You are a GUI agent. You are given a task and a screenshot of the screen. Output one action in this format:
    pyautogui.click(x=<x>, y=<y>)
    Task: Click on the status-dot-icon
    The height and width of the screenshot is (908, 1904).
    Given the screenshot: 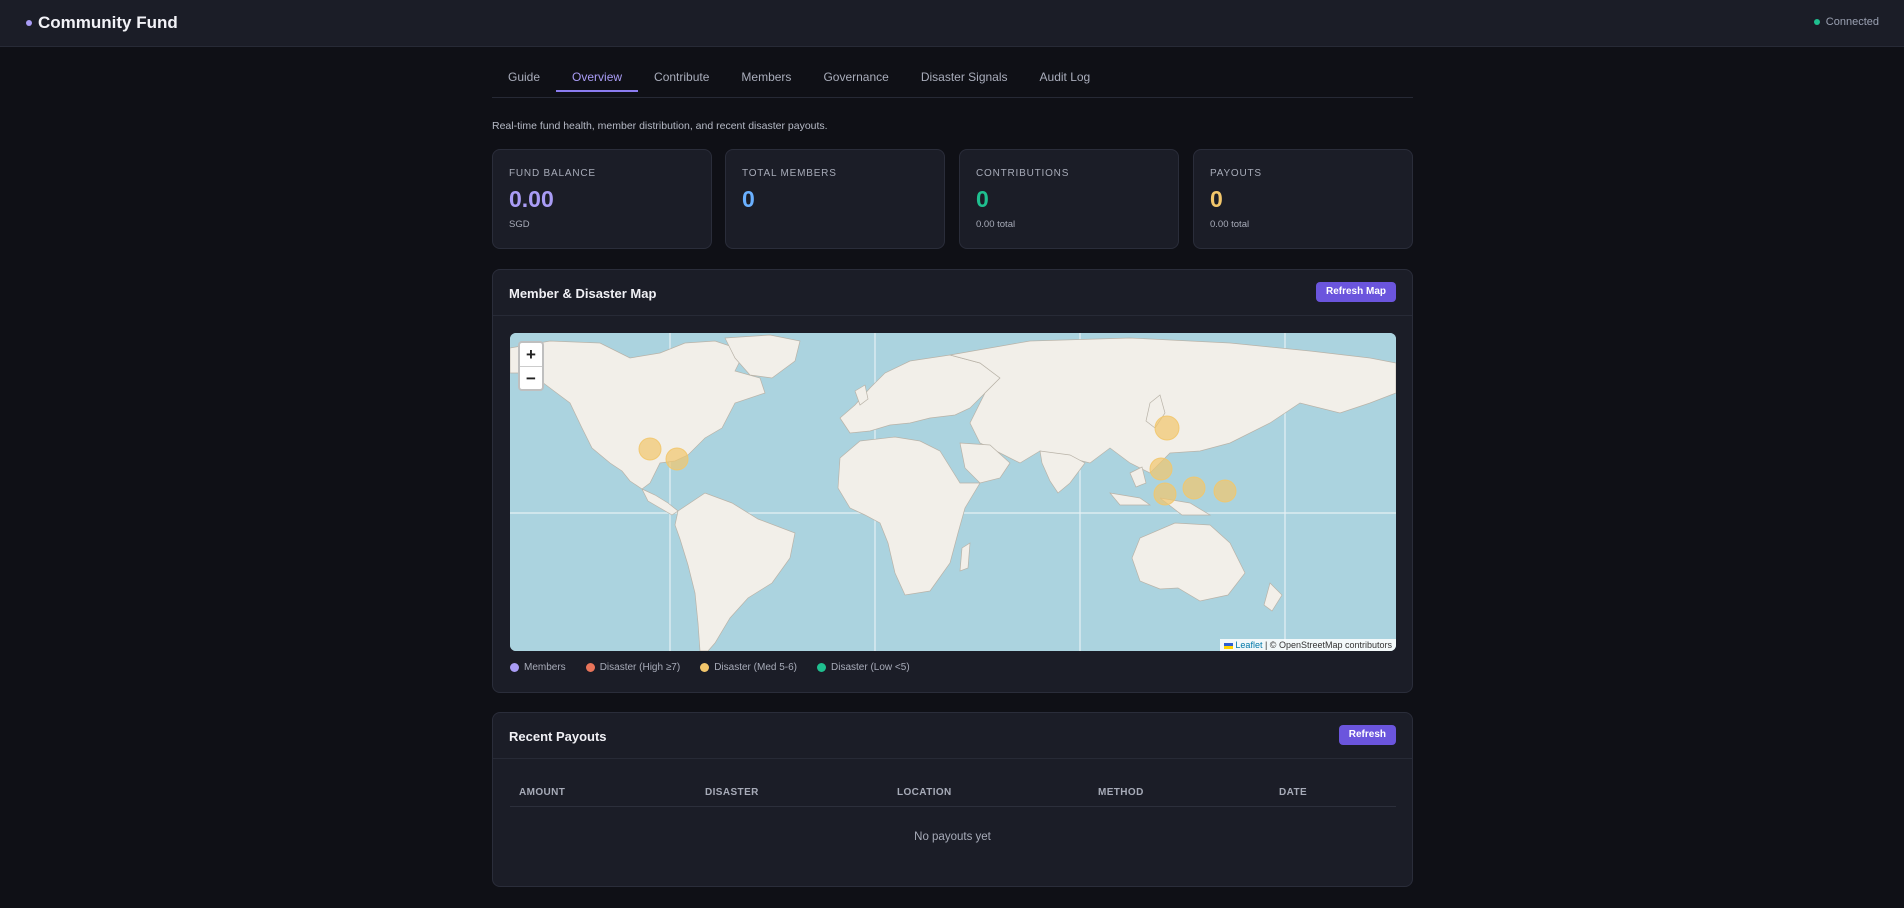 What is the action you would take?
    pyautogui.click(x=1816, y=22)
    